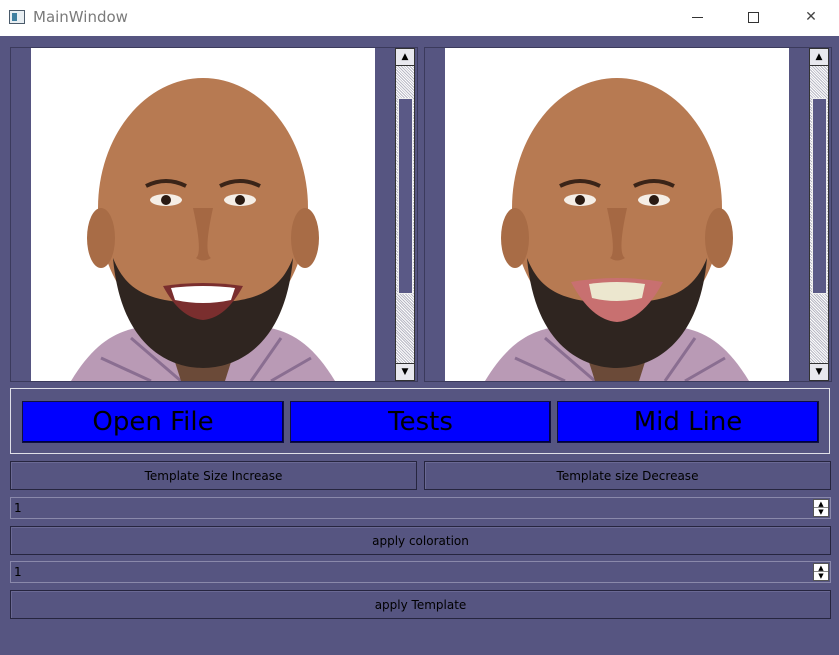  What do you see at coordinates (18, 508) in the screenshot?
I see `coloration-spin-value: 1` at bounding box center [18, 508].